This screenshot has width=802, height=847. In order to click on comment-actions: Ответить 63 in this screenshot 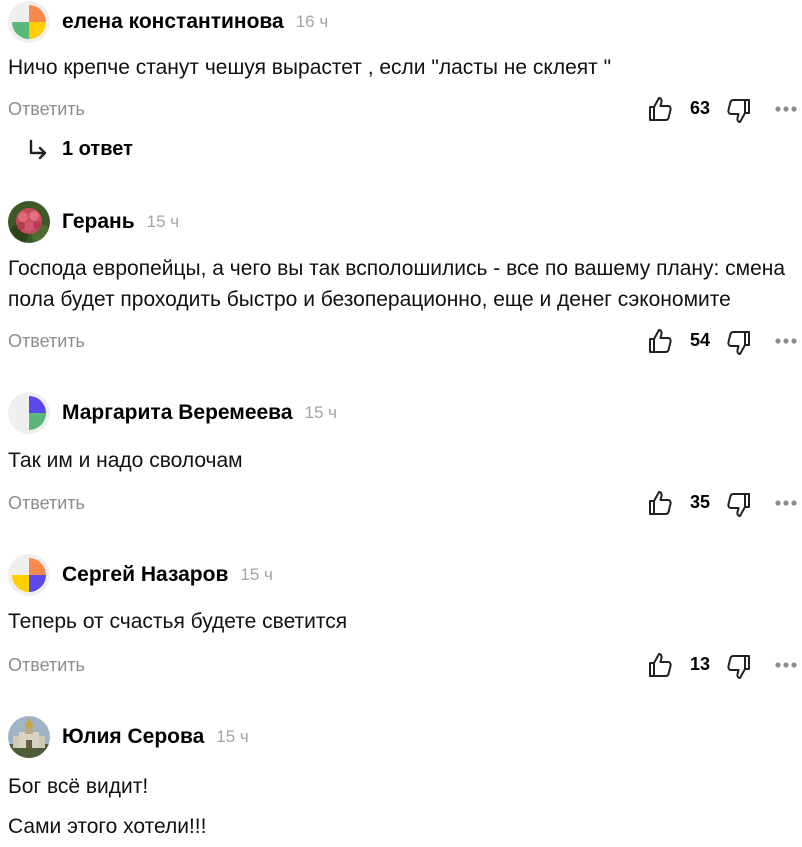, I will do `click(401, 110)`.